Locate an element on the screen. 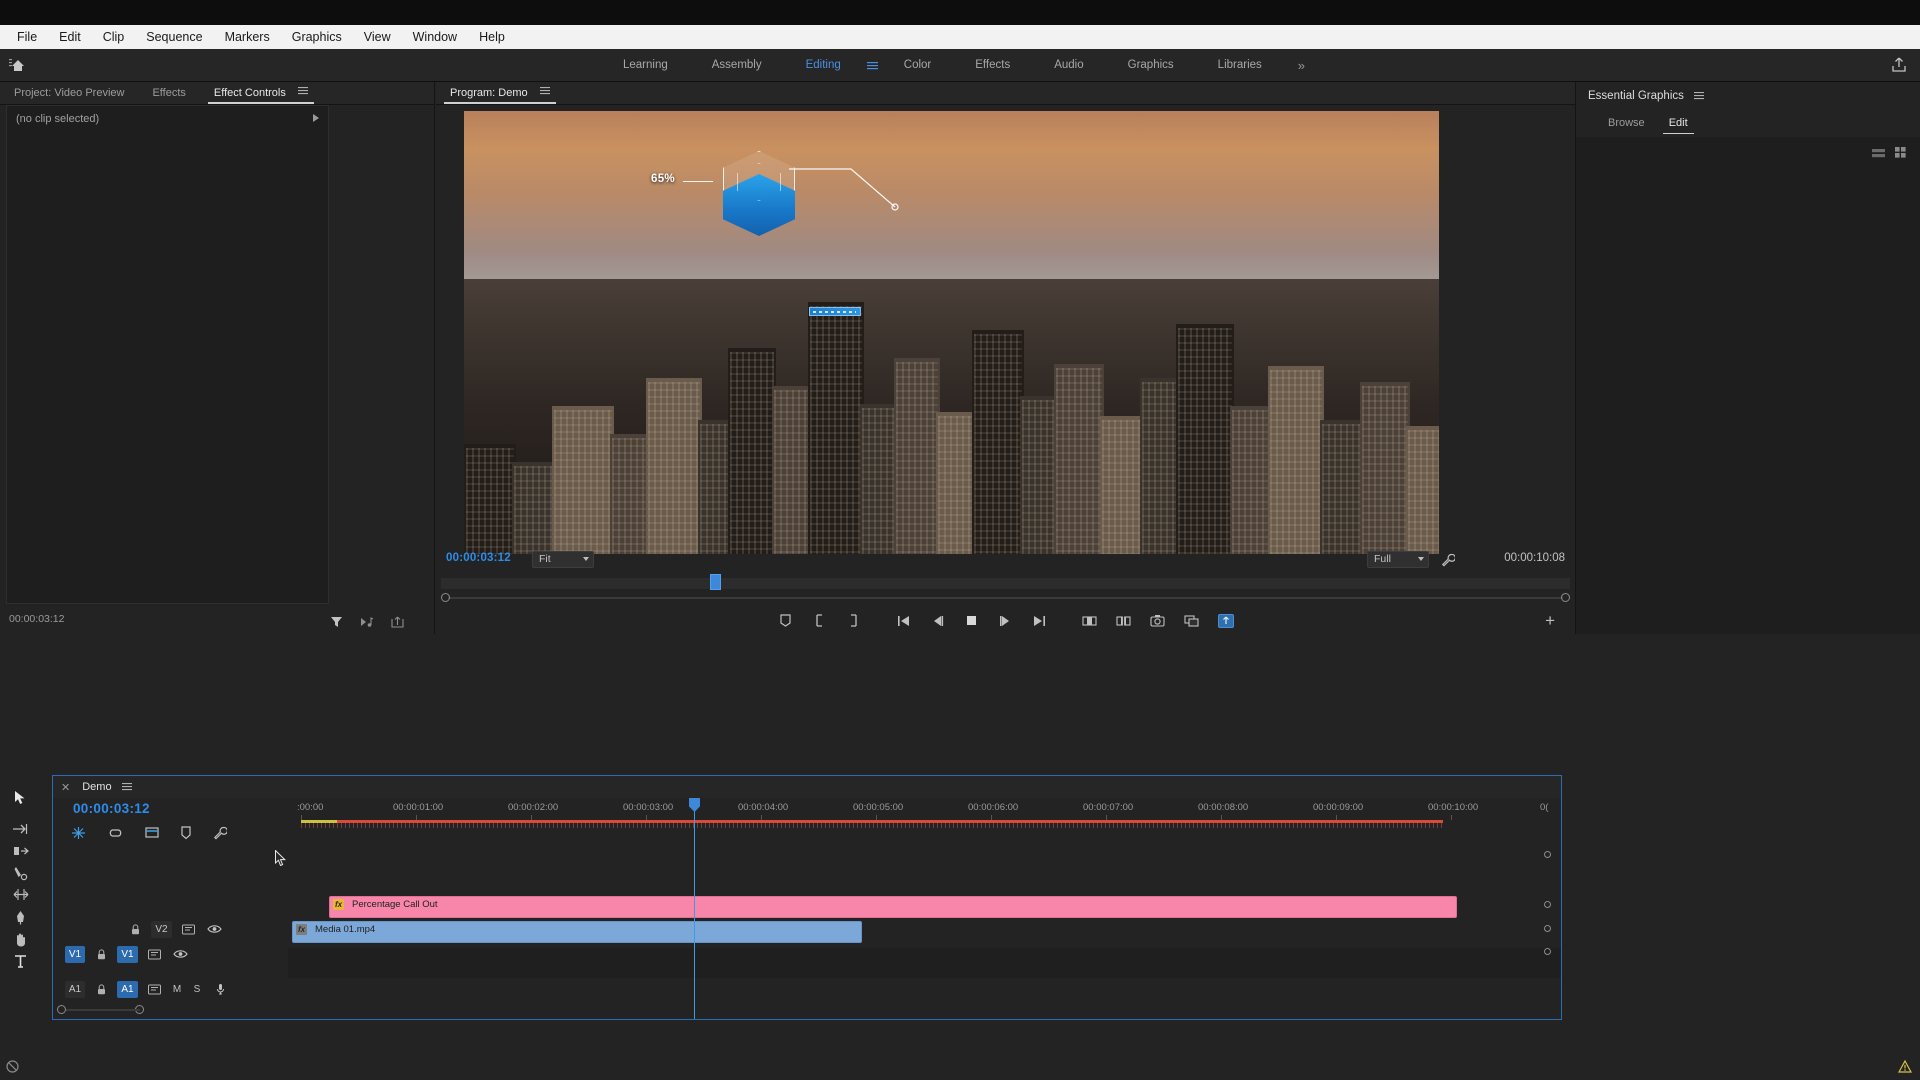 Image resolution: width=1920 pixels, height=1080 pixels. timeline-sequence-tab: Demo is located at coordinates (96, 787).